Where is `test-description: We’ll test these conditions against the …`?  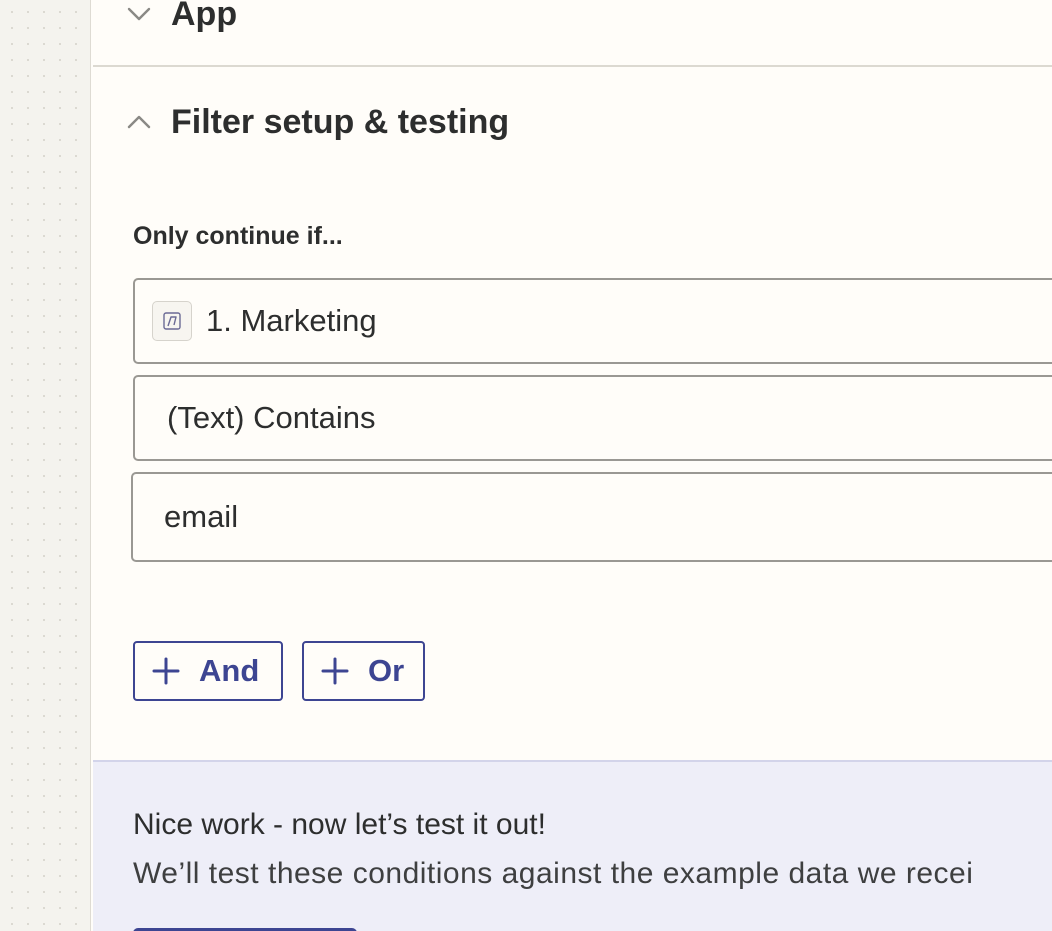 test-description: We’ll test these conditions against the … is located at coordinates (553, 873).